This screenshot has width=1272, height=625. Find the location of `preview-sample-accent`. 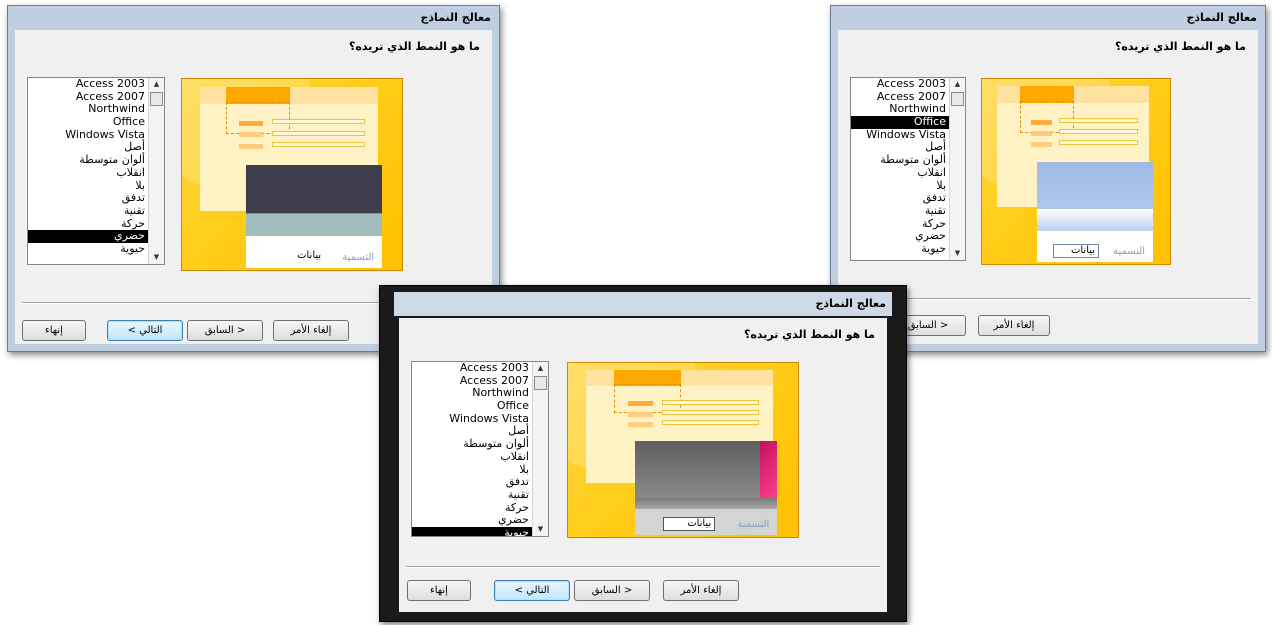

preview-sample-accent is located at coordinates (769, 470).